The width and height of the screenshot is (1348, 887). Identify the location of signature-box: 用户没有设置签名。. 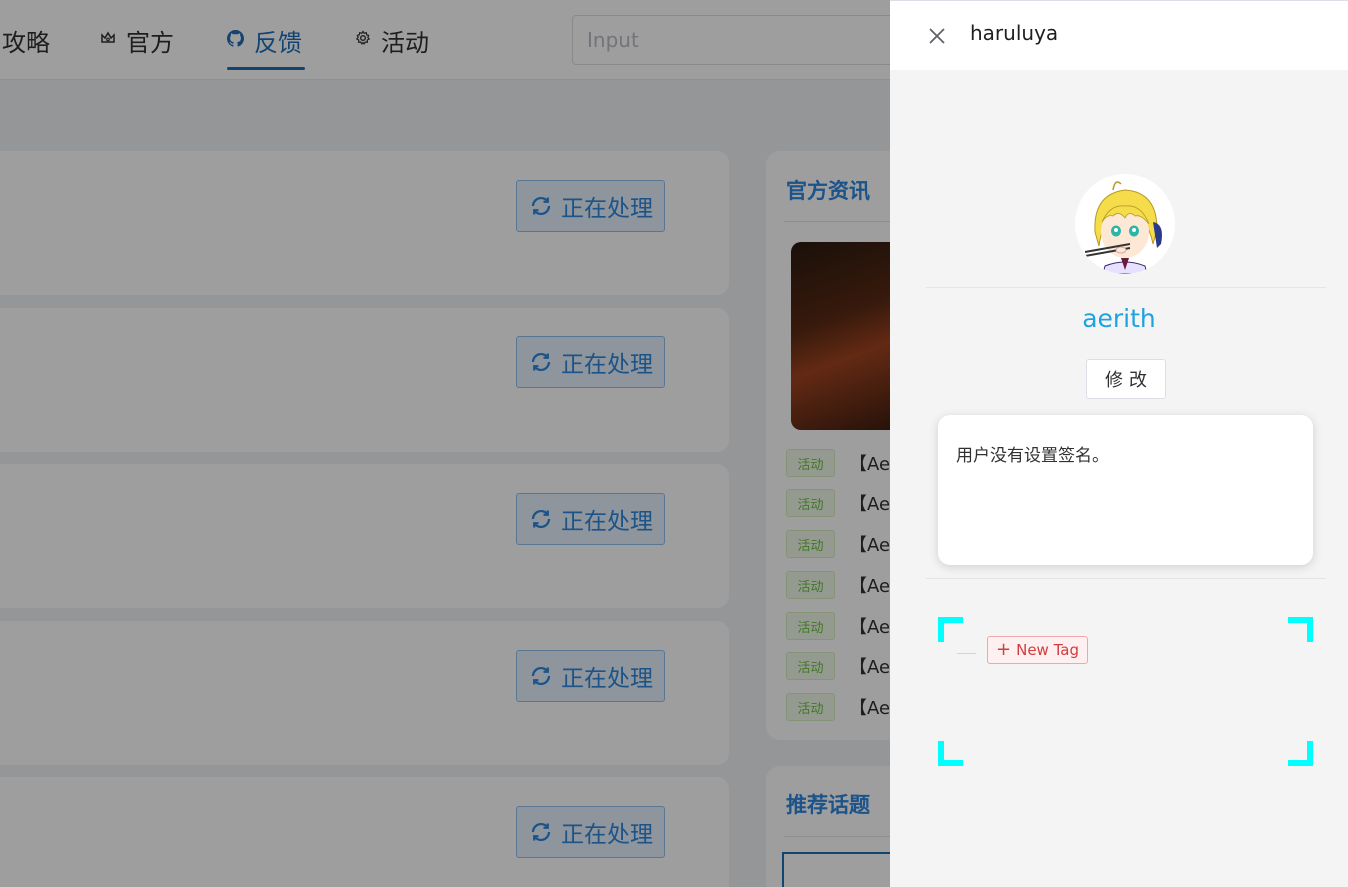
(1125, 490).